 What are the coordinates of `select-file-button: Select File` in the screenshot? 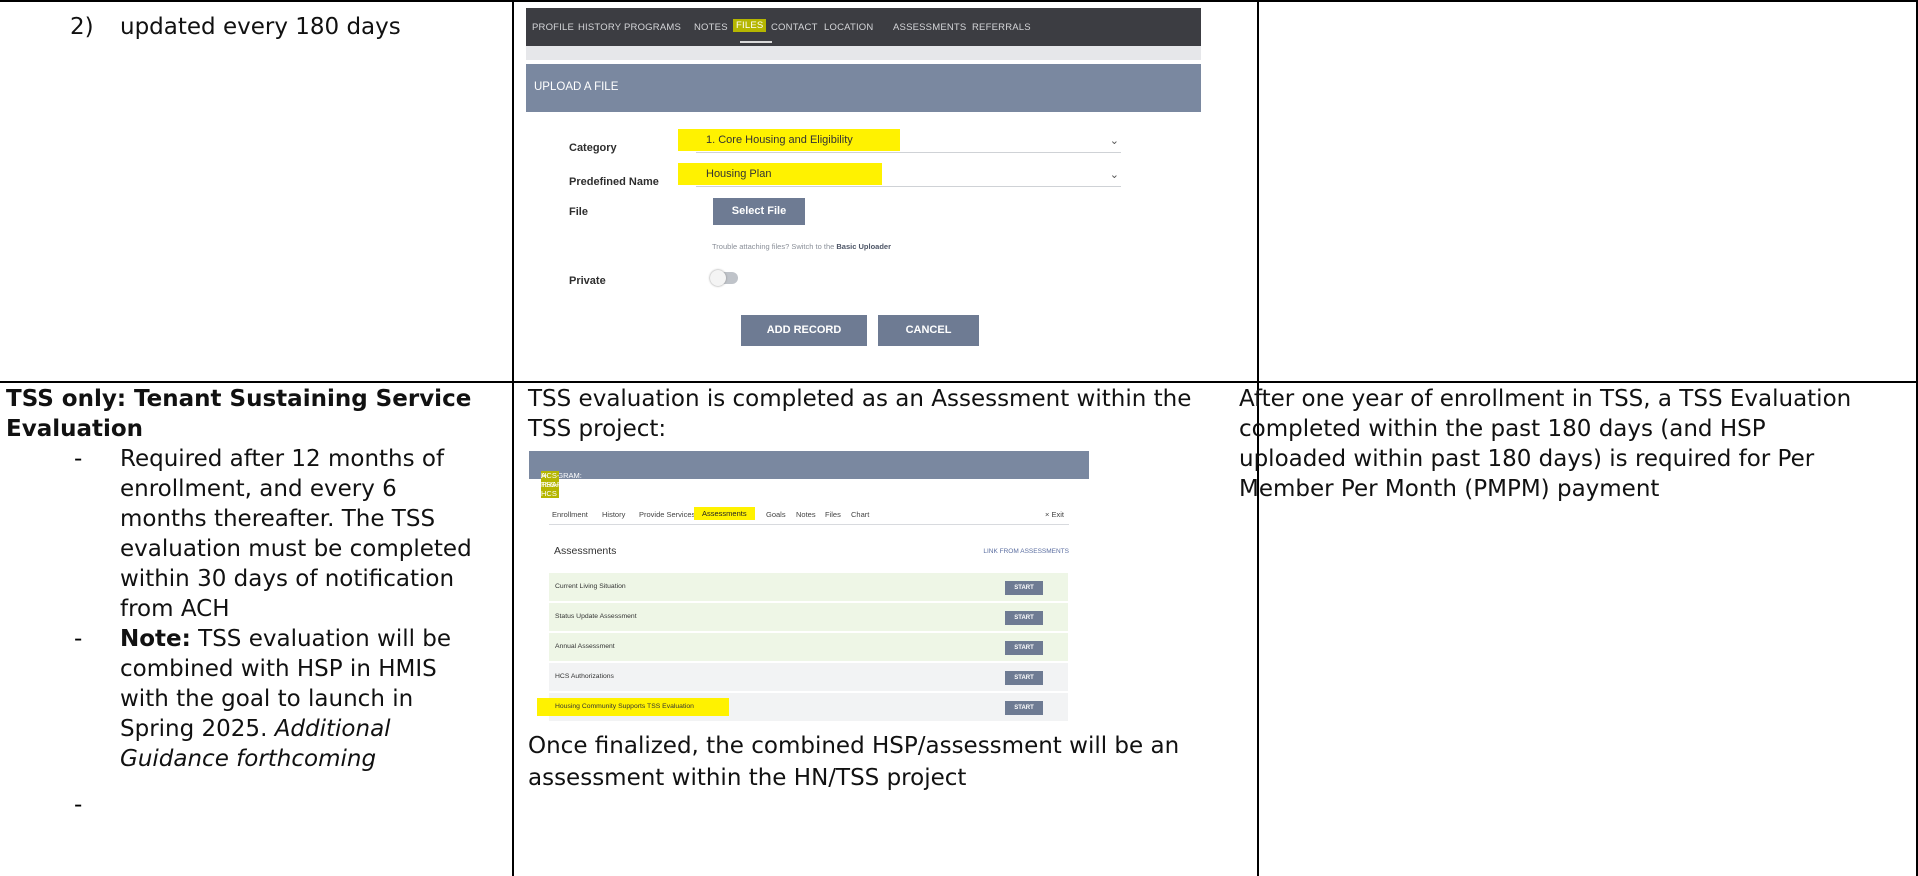 It's located at (759, 211).